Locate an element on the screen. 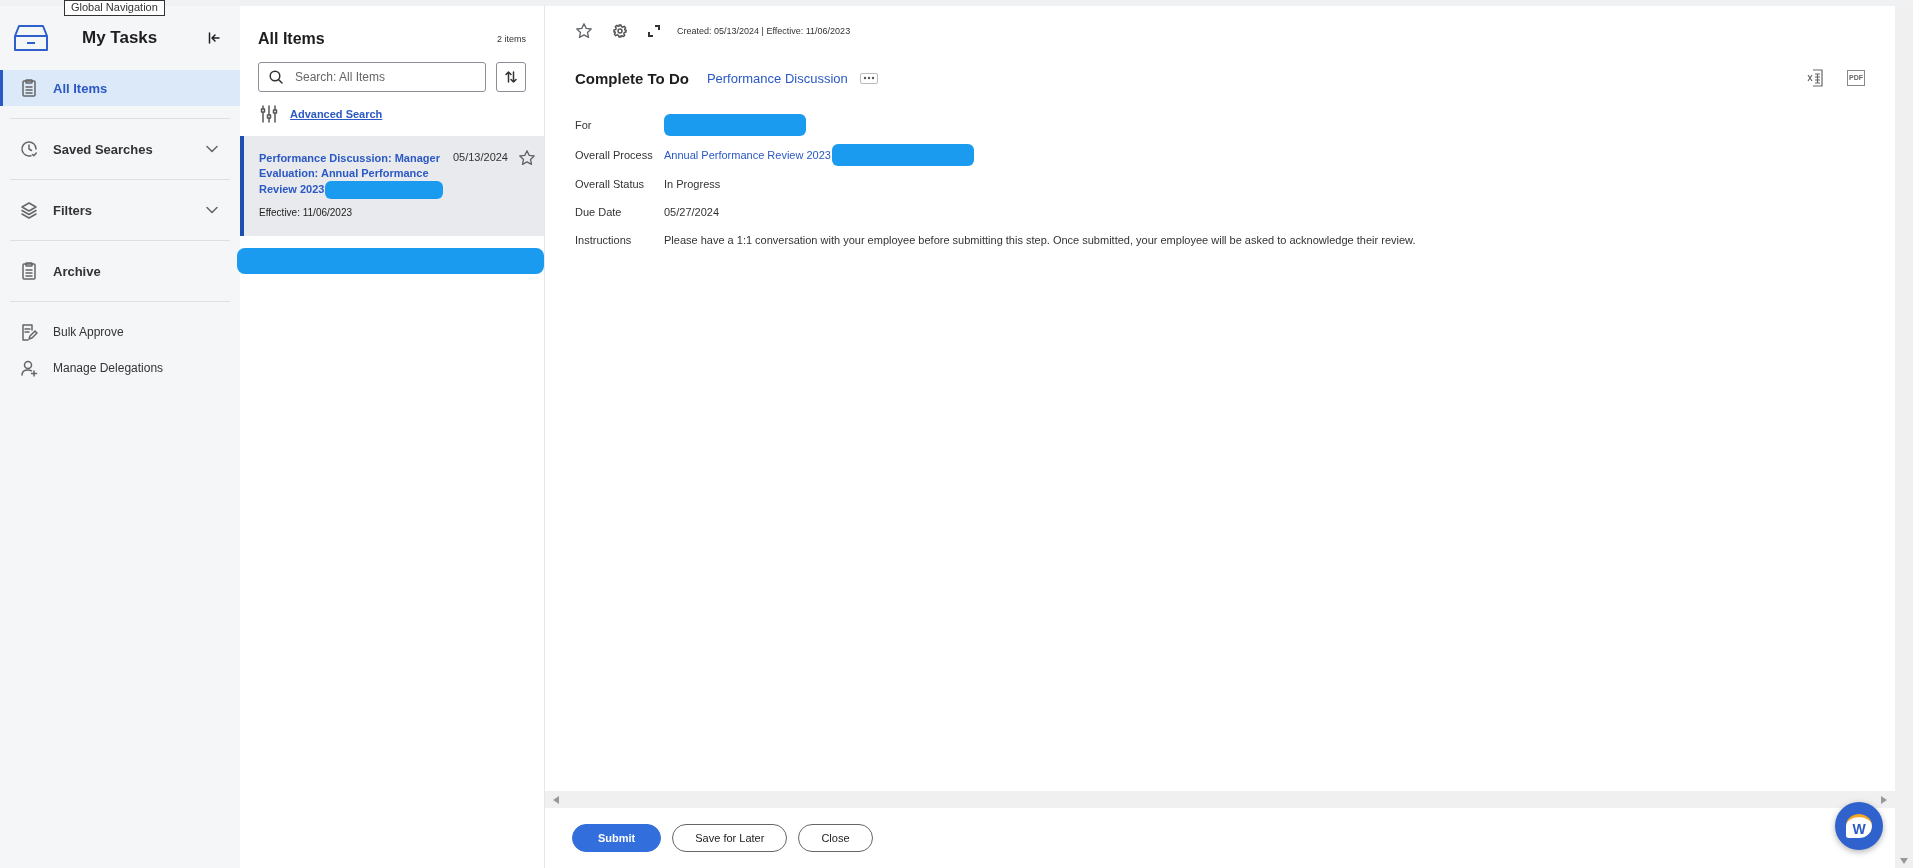 Image resolution: width=1913 pixels, height=868 pixels. tooltip: Global Navigation is located at coordinates (114, 8).